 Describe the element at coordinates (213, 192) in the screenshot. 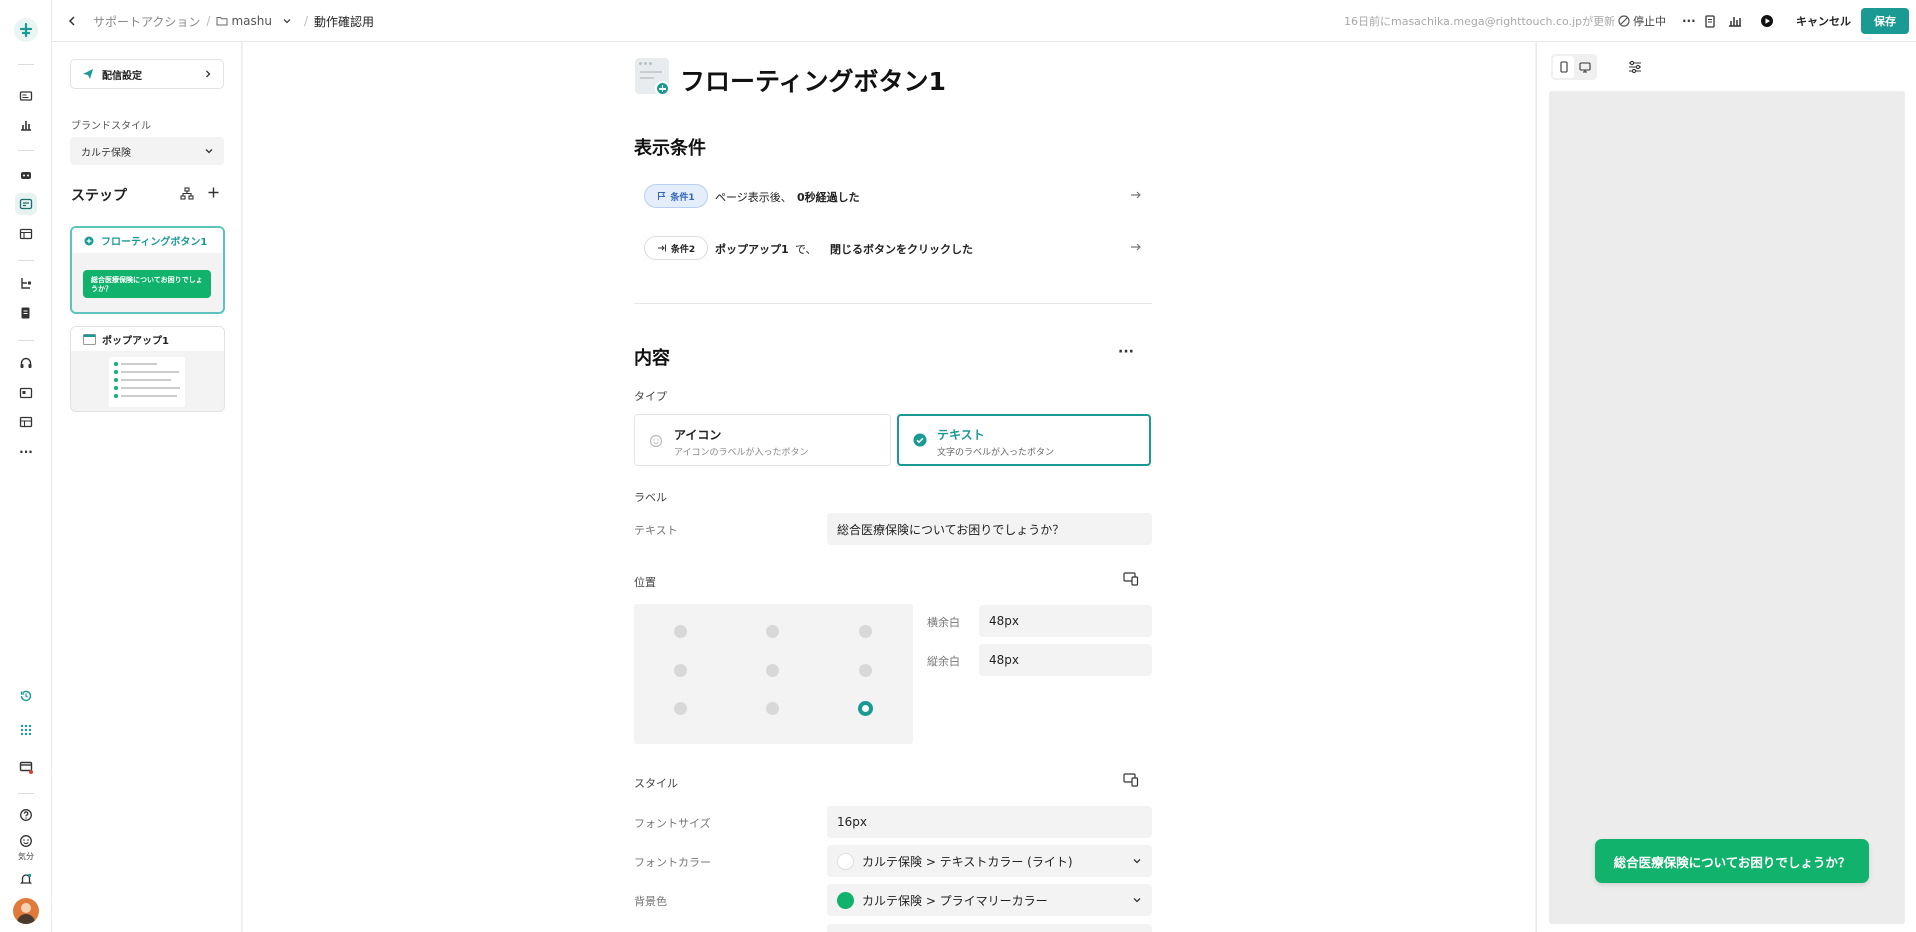

I see `add-step-button` at that location.